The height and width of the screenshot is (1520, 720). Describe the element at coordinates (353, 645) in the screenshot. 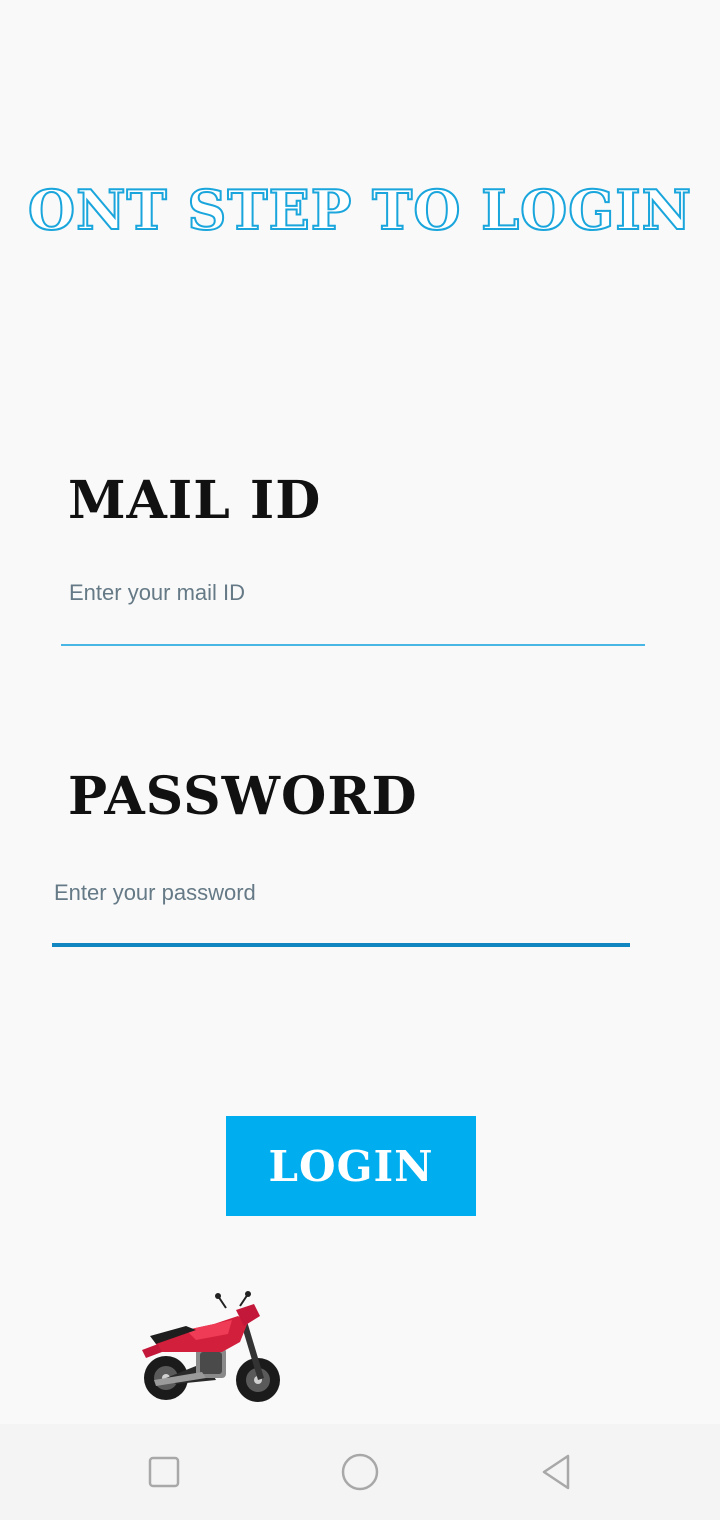

I see `mail-id-underline` at that location.